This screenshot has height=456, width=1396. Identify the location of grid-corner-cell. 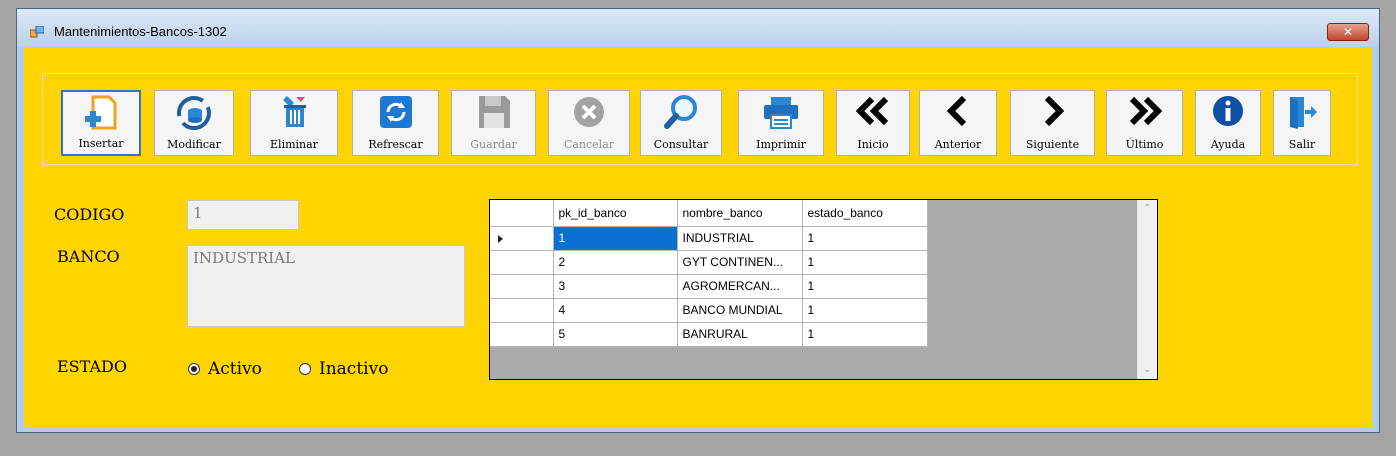
(522, 213).